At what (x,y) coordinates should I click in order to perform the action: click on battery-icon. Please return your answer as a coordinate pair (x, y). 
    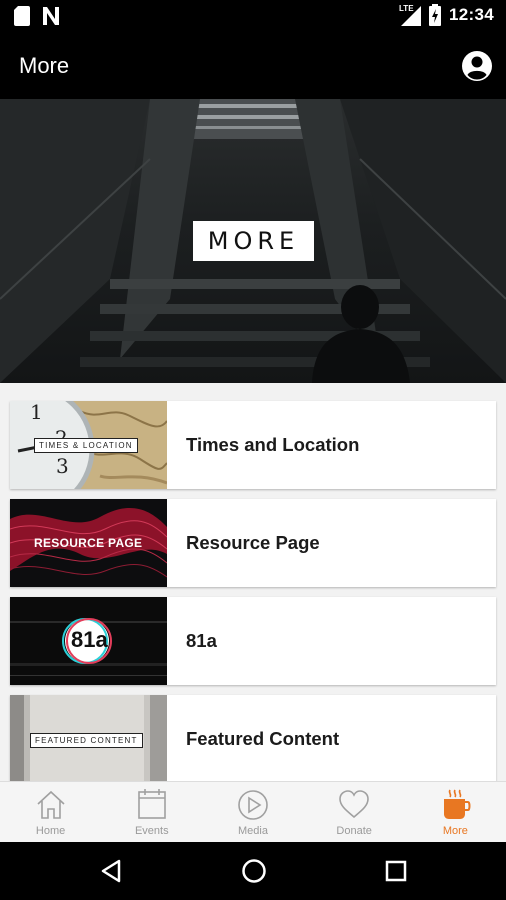
    Looking at the image, I should click on (435, 15).